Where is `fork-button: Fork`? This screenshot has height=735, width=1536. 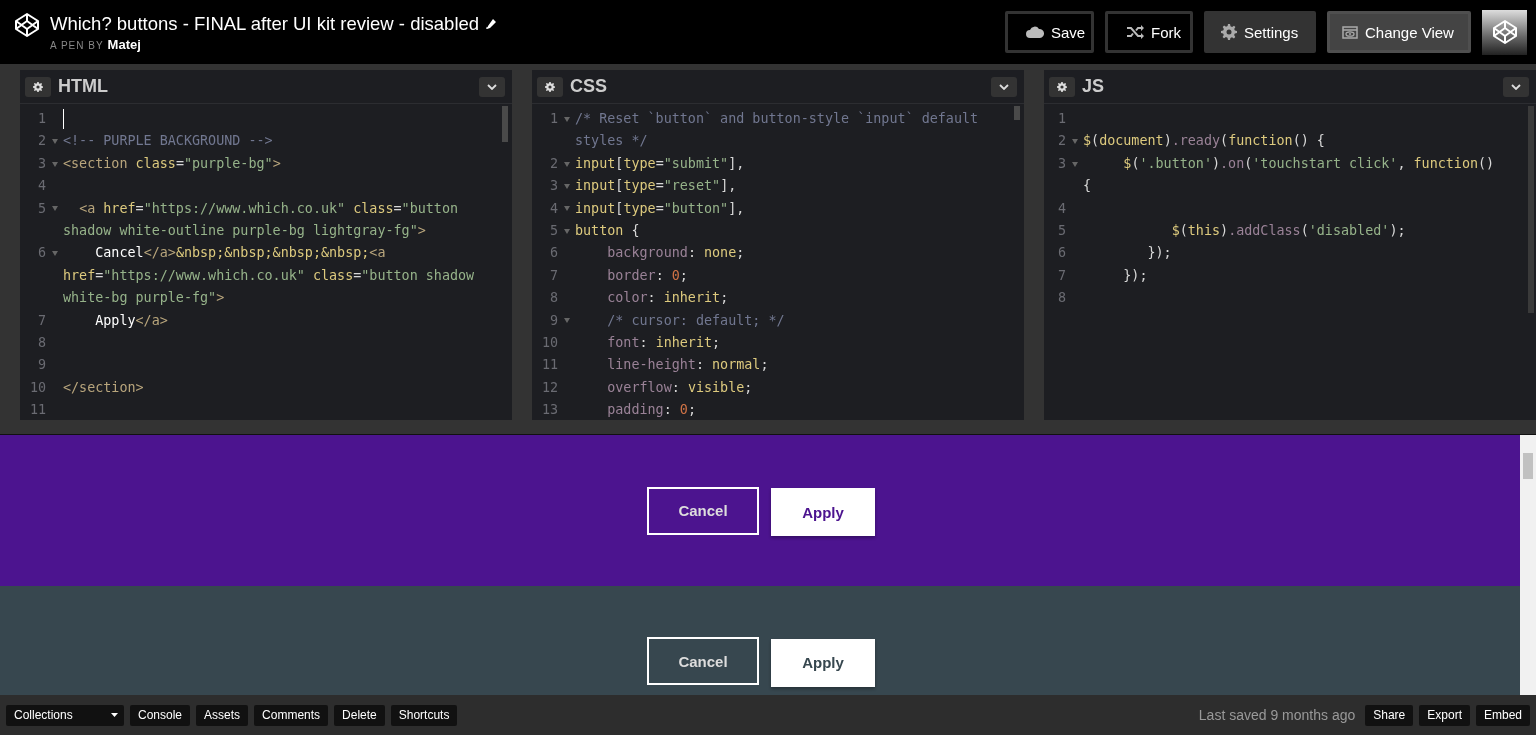
fork-button: Fork is located at coordinates (1149, 32).